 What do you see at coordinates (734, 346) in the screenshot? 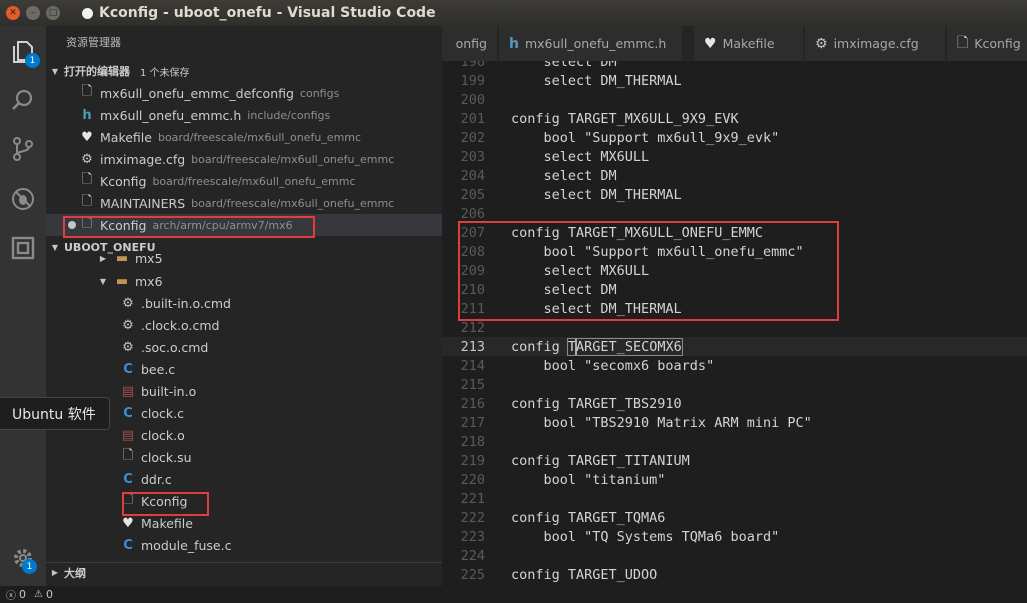
I see `code-line-current: 213 config TARGET_SECOMX6` at bounding box center [734, 346].